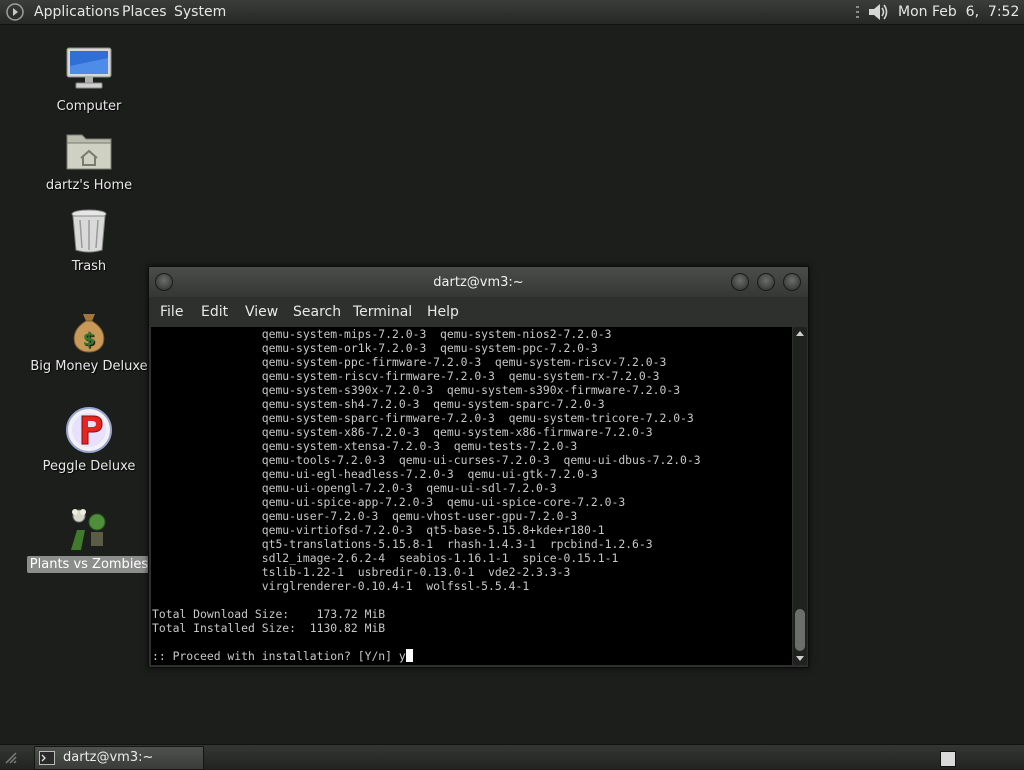  I want to click on desktop-icon-trash: Trash, so click(89, 241).